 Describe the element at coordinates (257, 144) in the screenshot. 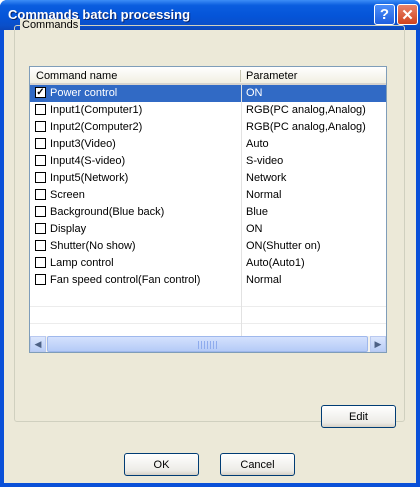

I see `parameter-cell: Auto` at that location.